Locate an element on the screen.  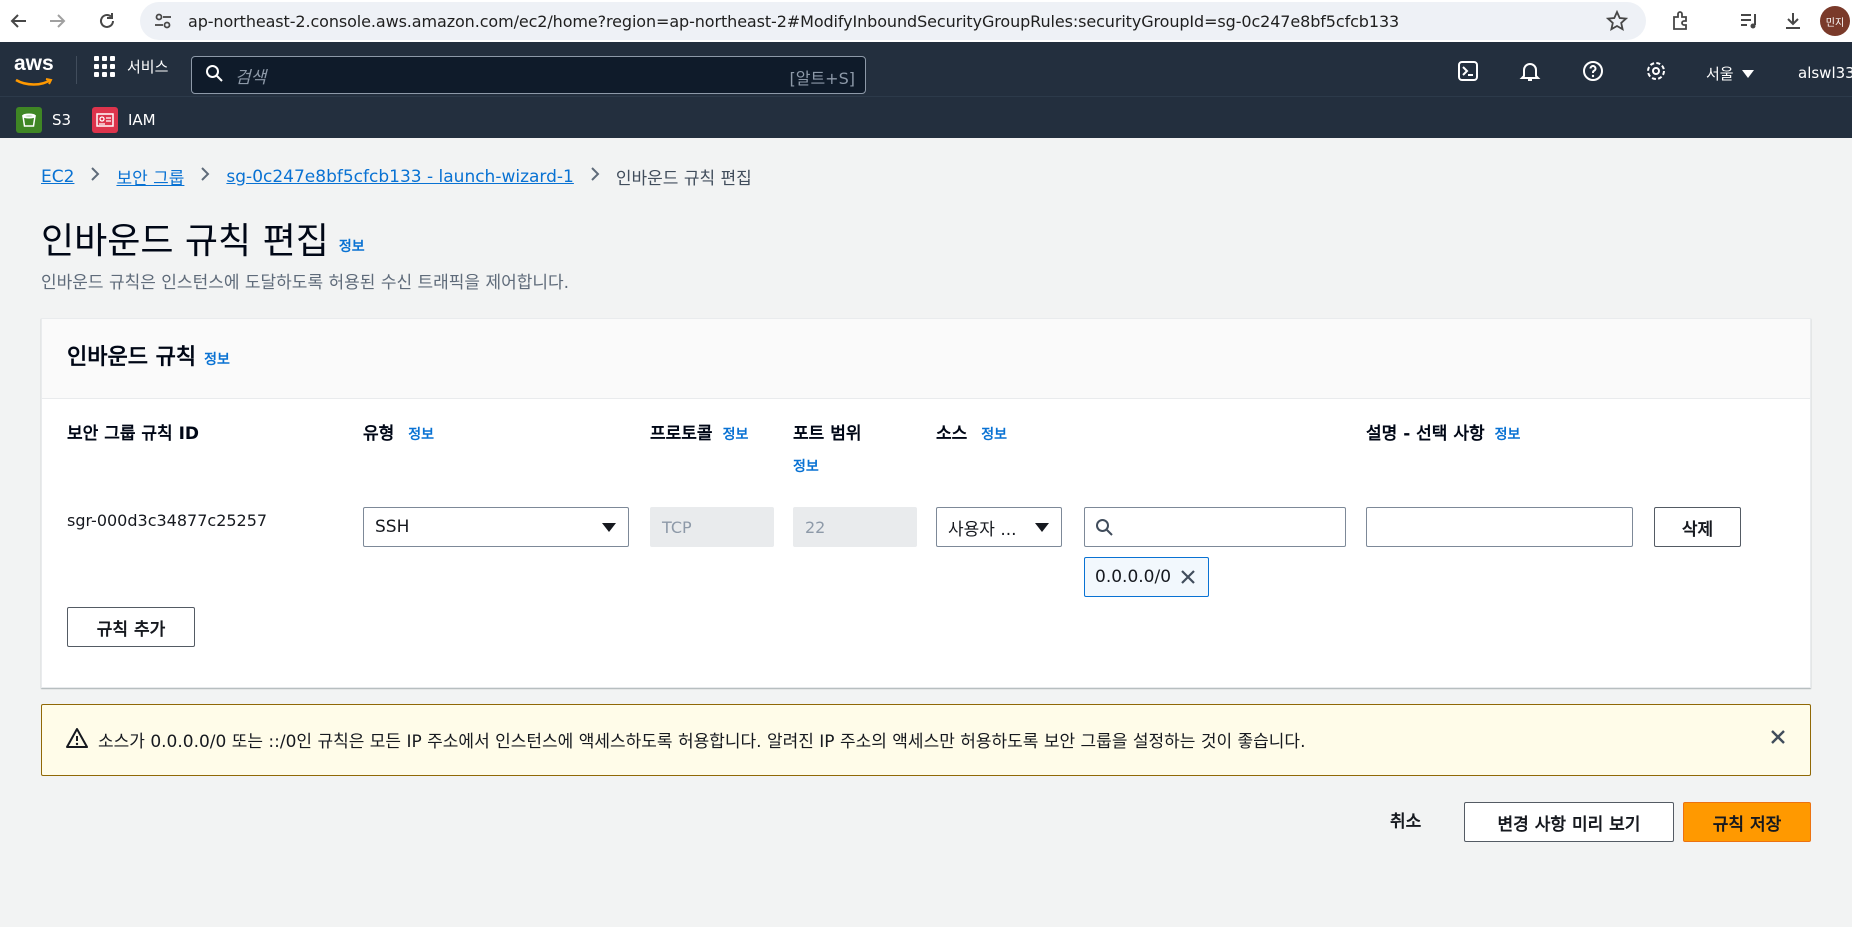
aws-logo: aws is located at coordinates (34, 69).